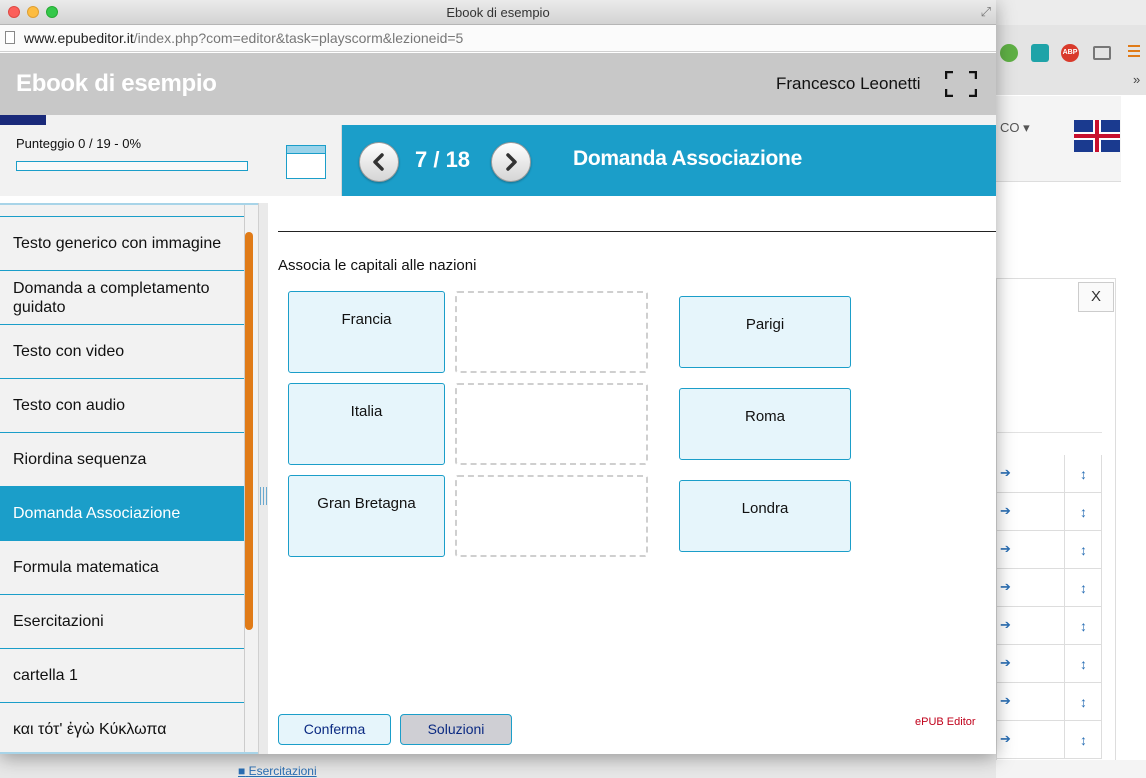 This screenshot has width=1146, height=778. I want to click on chevron-right-icon, so click(511, 162).